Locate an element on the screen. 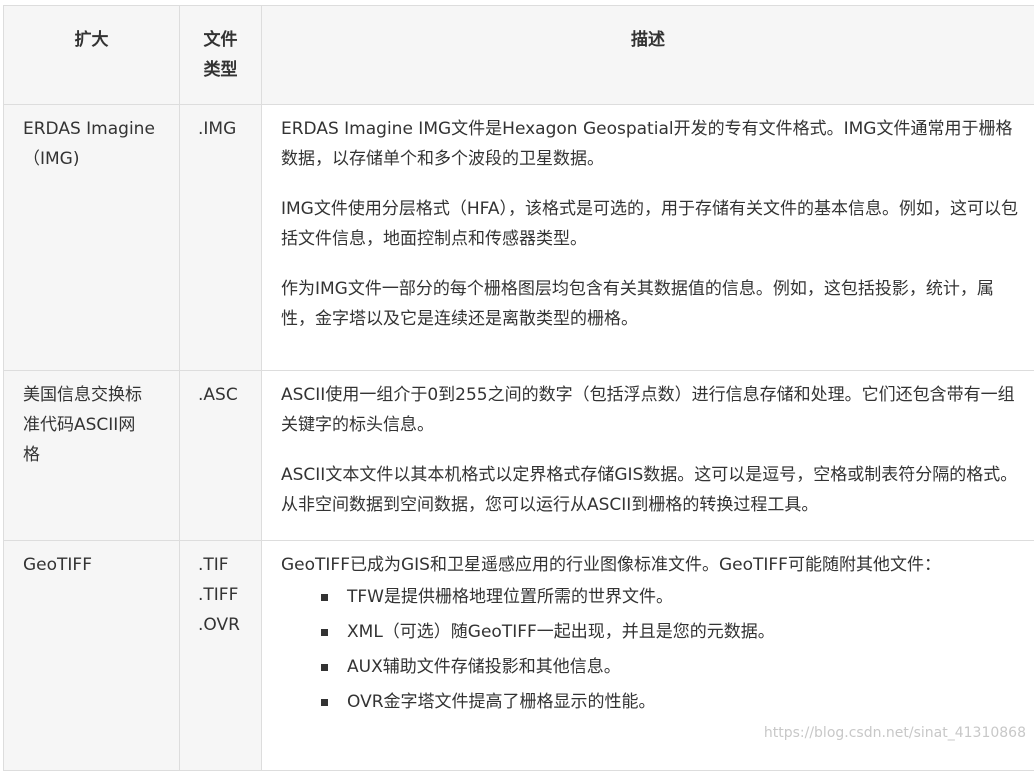 Image resolution: width=1034 pixels, height=771 pixels. cell-type: .ASC is located at coordinates (221, 456).